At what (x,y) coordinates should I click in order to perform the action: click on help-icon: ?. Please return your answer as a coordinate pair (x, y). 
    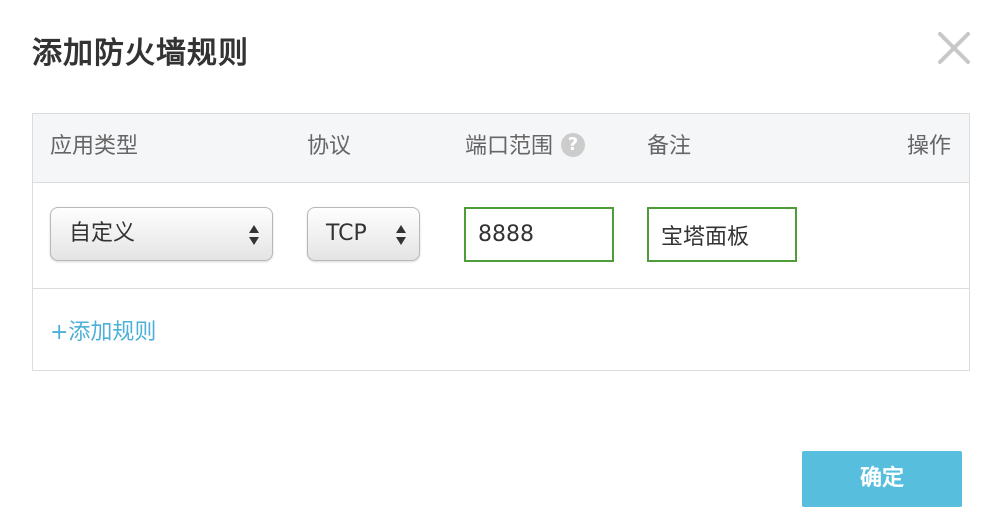
    Looking at the image, I should click on (573, 145).